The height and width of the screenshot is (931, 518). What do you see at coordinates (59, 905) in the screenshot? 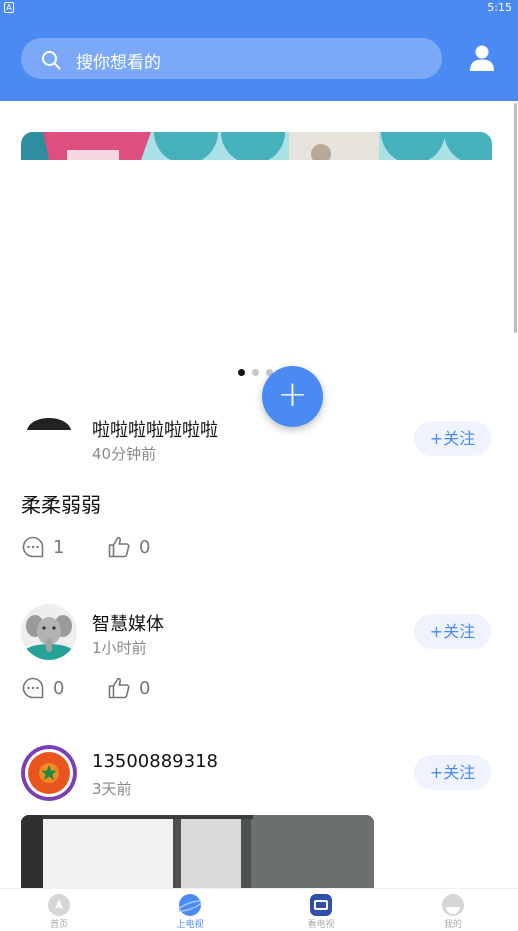
I see `home-icon` at bounding box center [59, 905].